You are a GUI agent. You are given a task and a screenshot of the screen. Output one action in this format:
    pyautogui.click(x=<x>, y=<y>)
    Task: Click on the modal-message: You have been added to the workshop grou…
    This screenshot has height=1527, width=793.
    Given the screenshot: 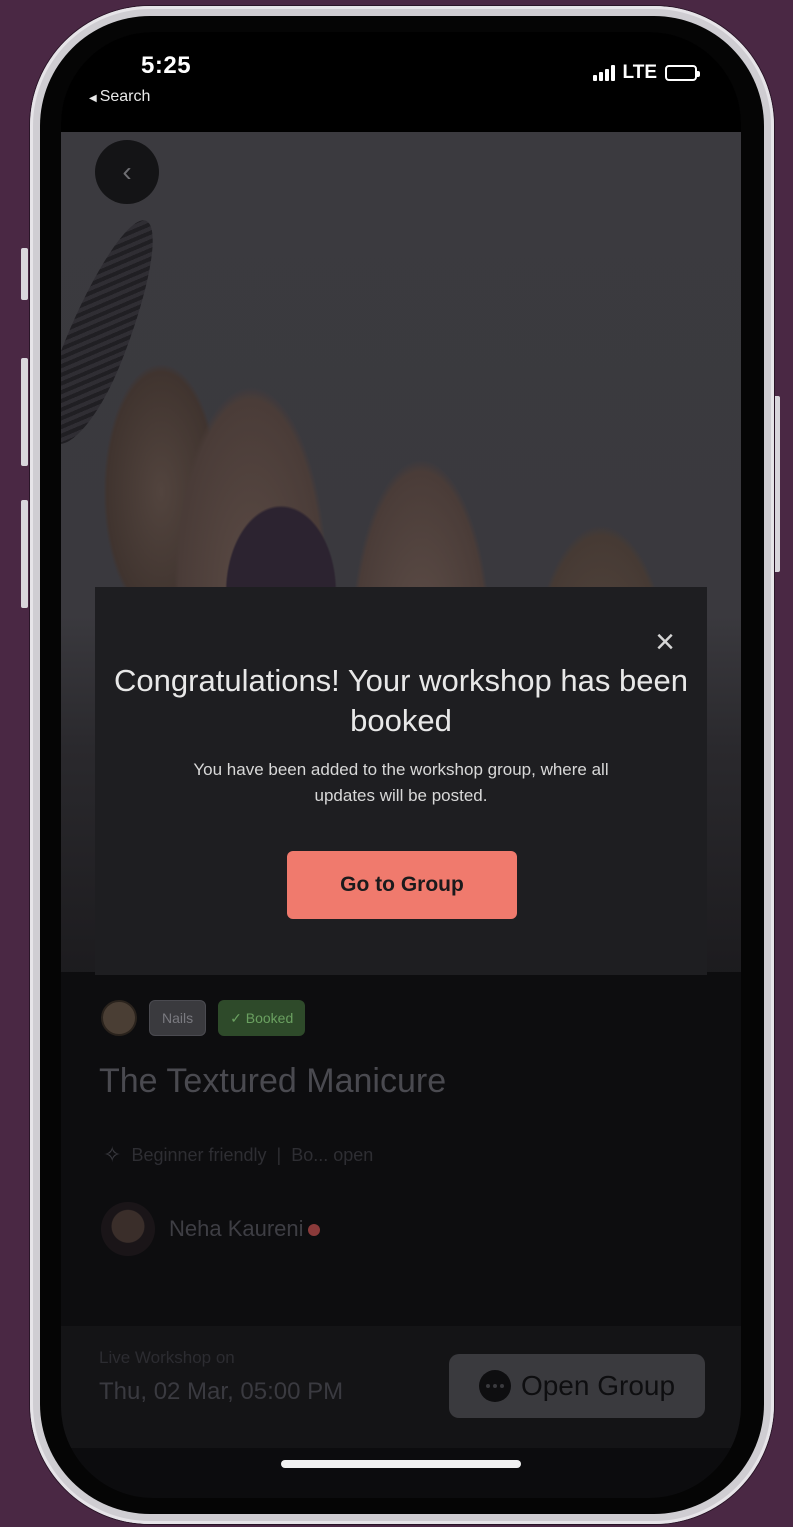 What is the action you would take?
    pyautogui.click(x=401, y=782)
    